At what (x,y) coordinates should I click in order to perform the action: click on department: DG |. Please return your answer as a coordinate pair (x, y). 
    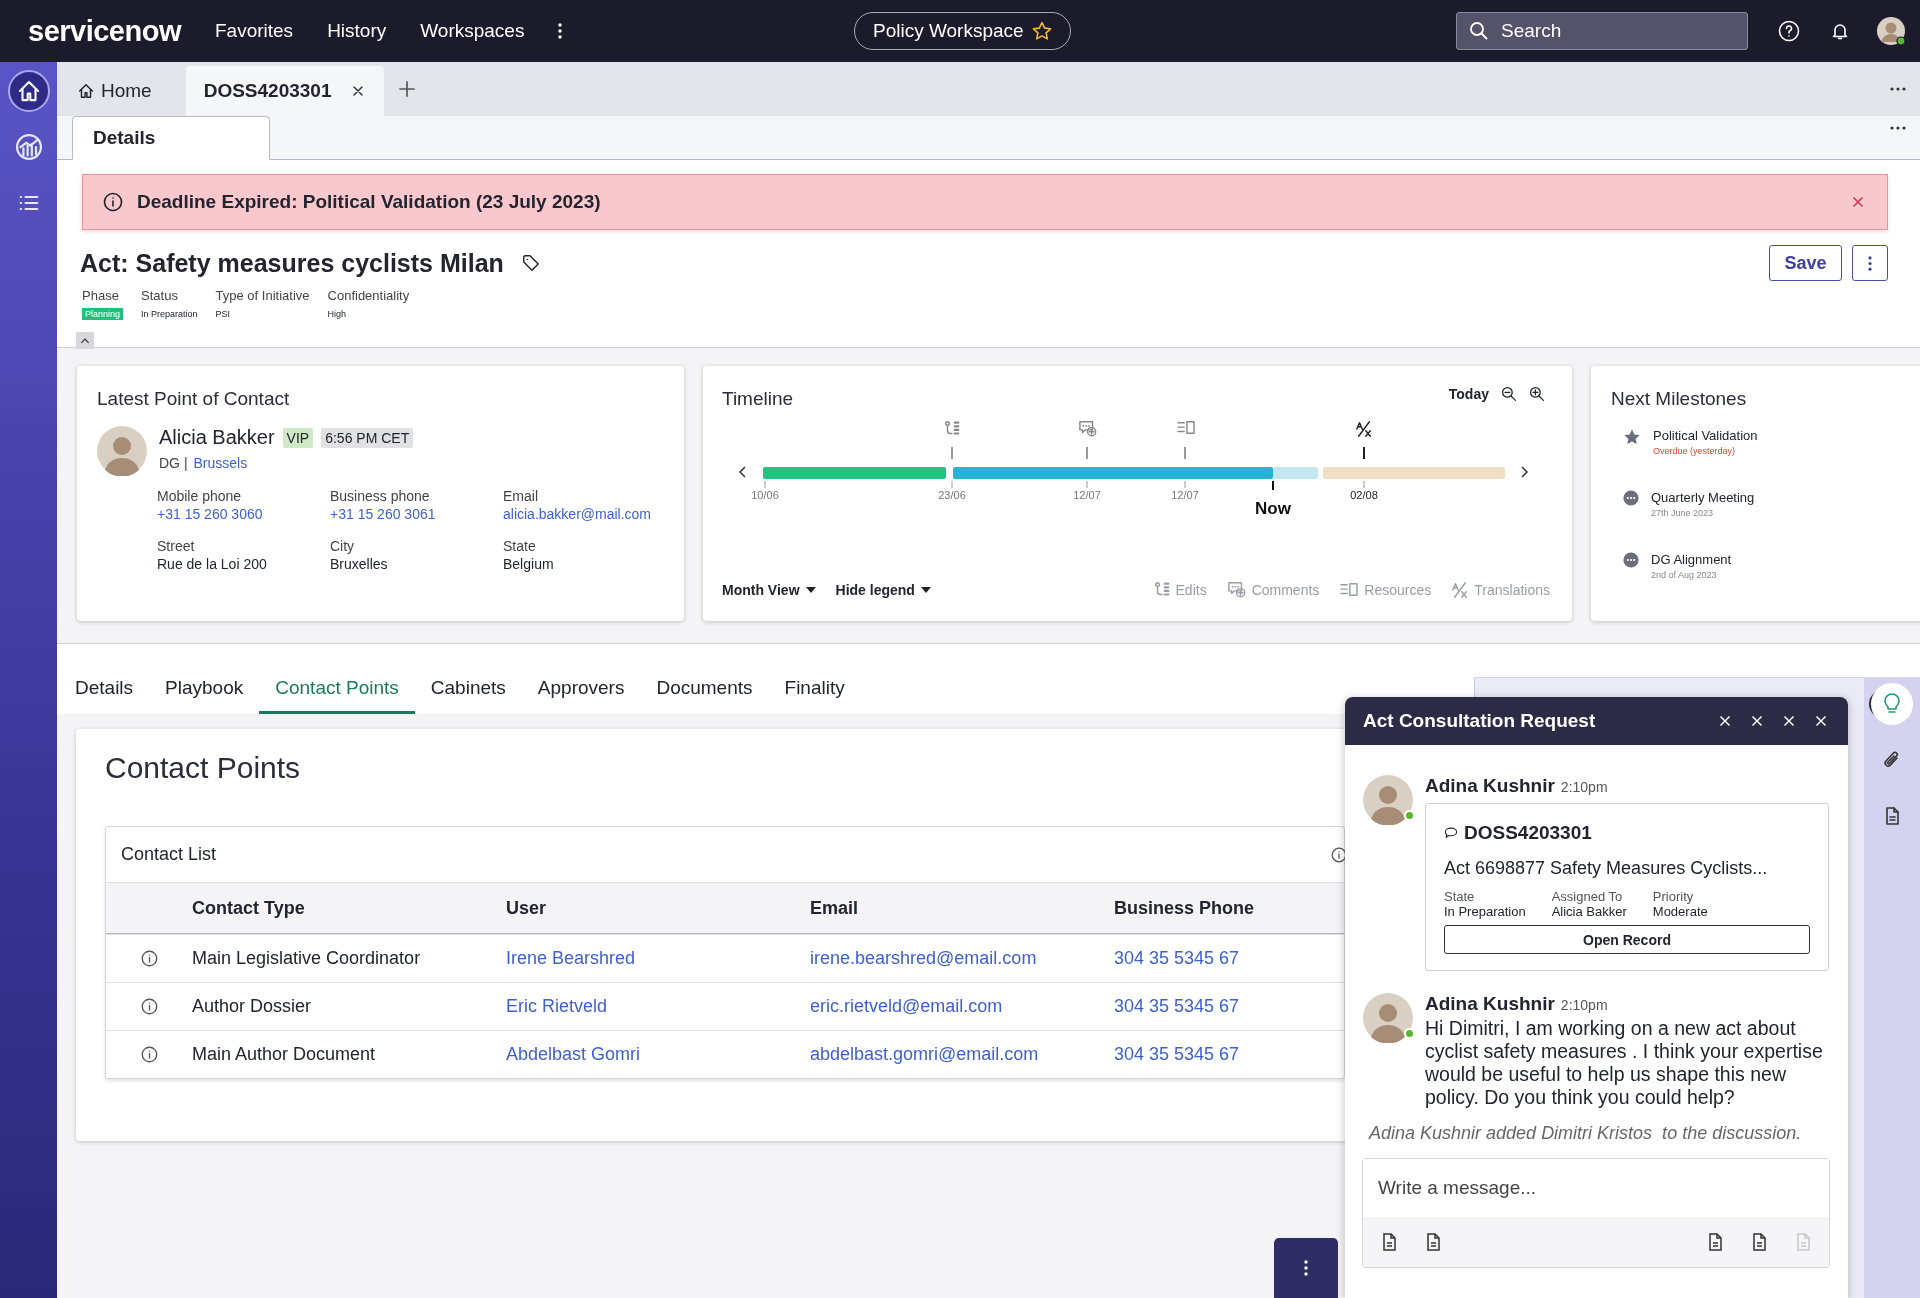
    Looking at the image, I should click on (173, 463).